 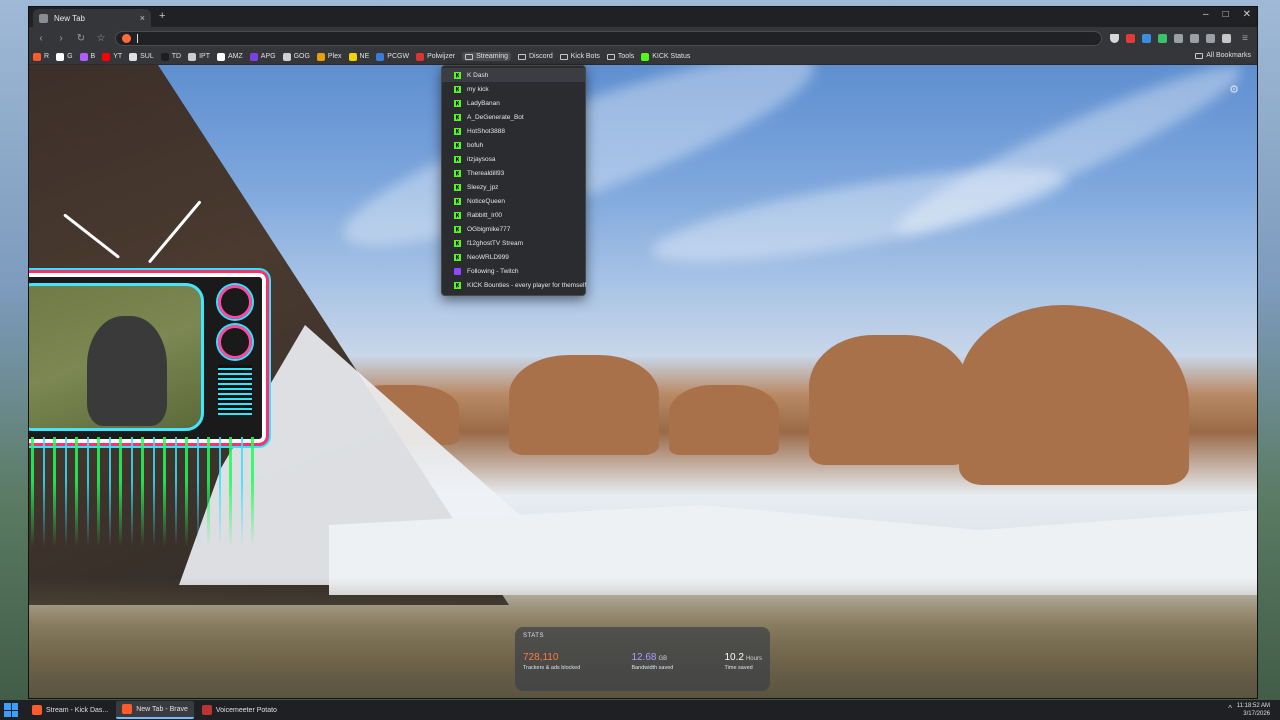 I want to click on menu-item-a-degenerate-bot: A_DeGenerate_Bot, so click(x=513, y=117).